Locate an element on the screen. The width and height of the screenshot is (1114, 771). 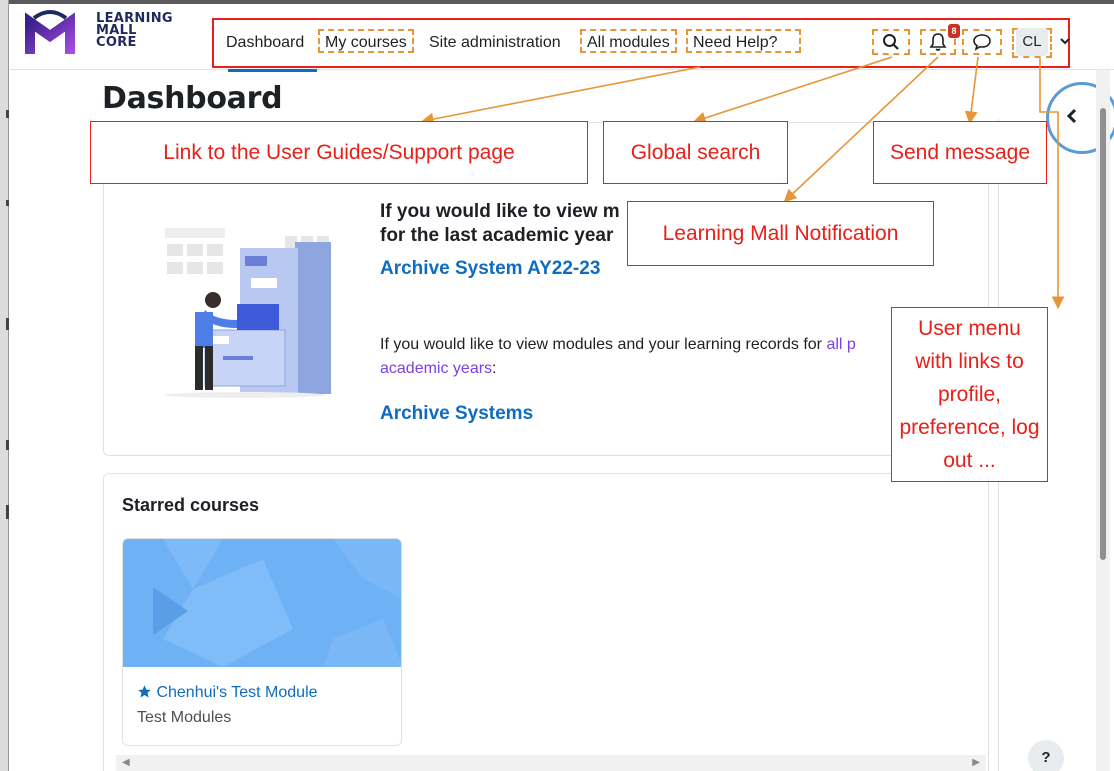
course-banner-image is located at coordinates (262, 603).